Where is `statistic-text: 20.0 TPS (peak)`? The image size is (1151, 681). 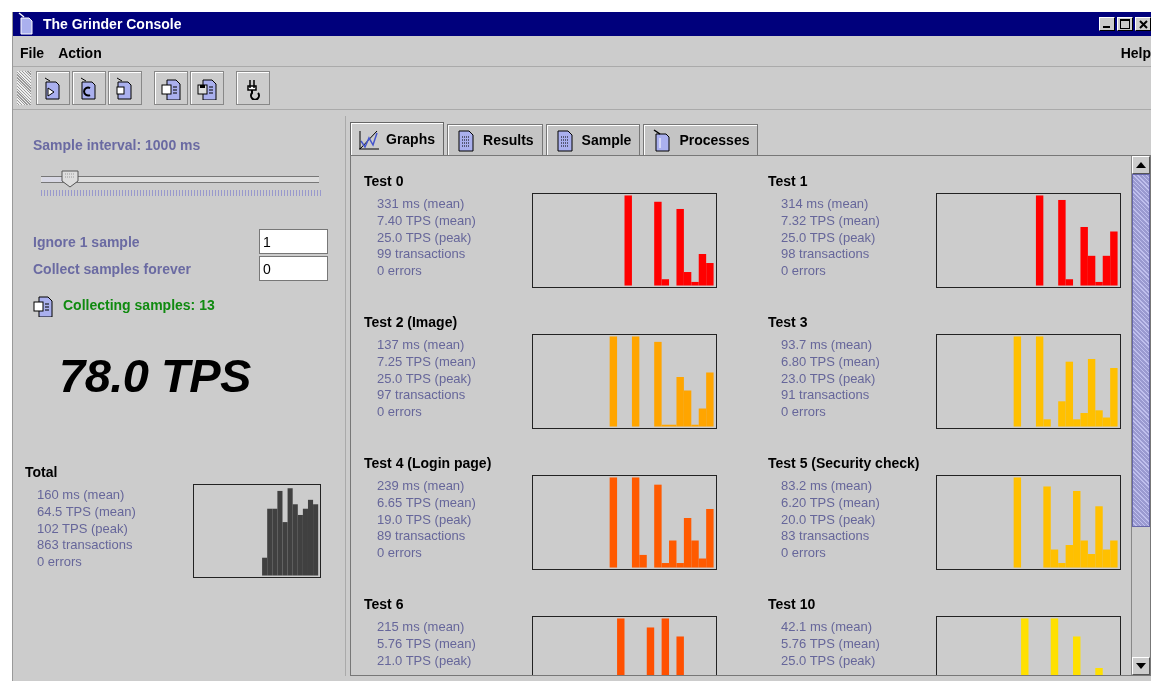 statistic-text: 20.0 TPS (peak) is located at coordinates (829, 520).